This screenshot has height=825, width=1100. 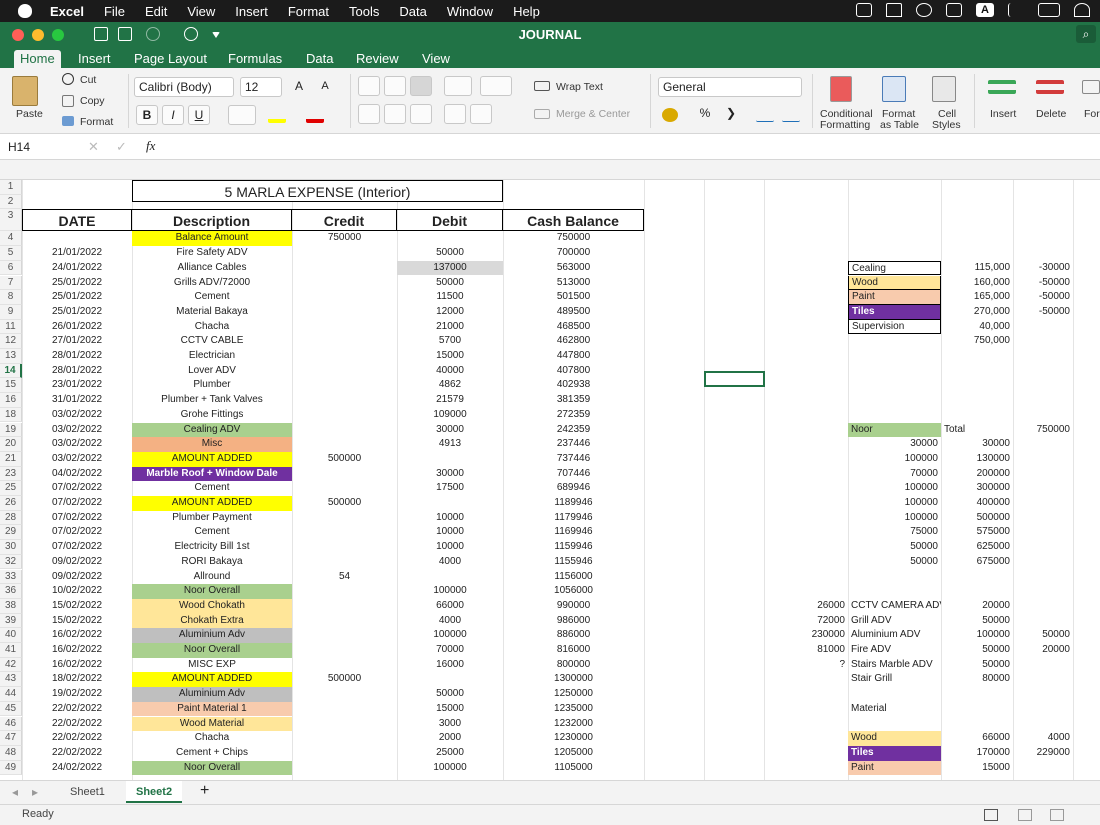 What do you see at coordinates (899, 125) in the screenshot?
I see `format-as-table-label-2: as Table` at bounding box center [899, 125].